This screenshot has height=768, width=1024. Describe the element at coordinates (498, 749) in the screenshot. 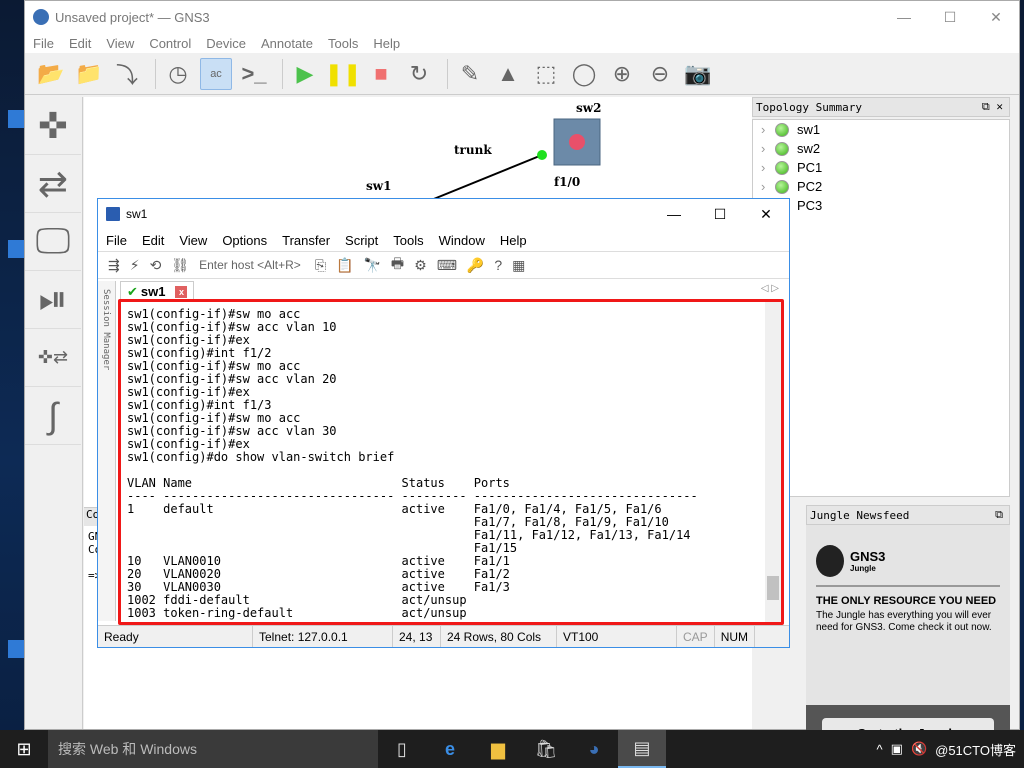

I see `file-explorer-icon: ▆` at that location.